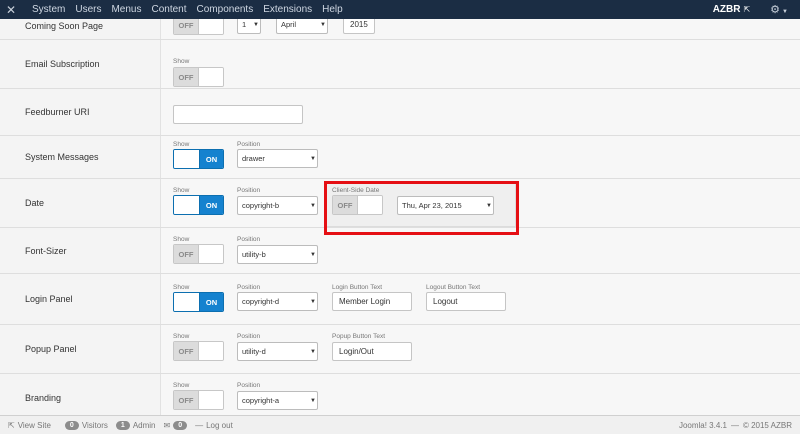  What do you see at coordinates (126, 9) in the screenshot?
I see `menu-menus: Menus` at bounding box center [126, 9].